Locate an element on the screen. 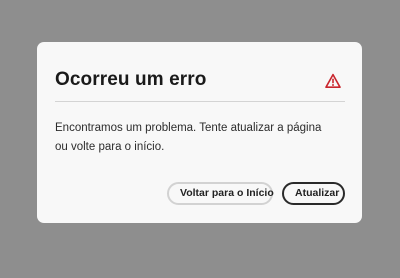 This screenshot has width=400, height=278. back-to-home-button: Voltar para o Início is located at coordinates (220, 193).